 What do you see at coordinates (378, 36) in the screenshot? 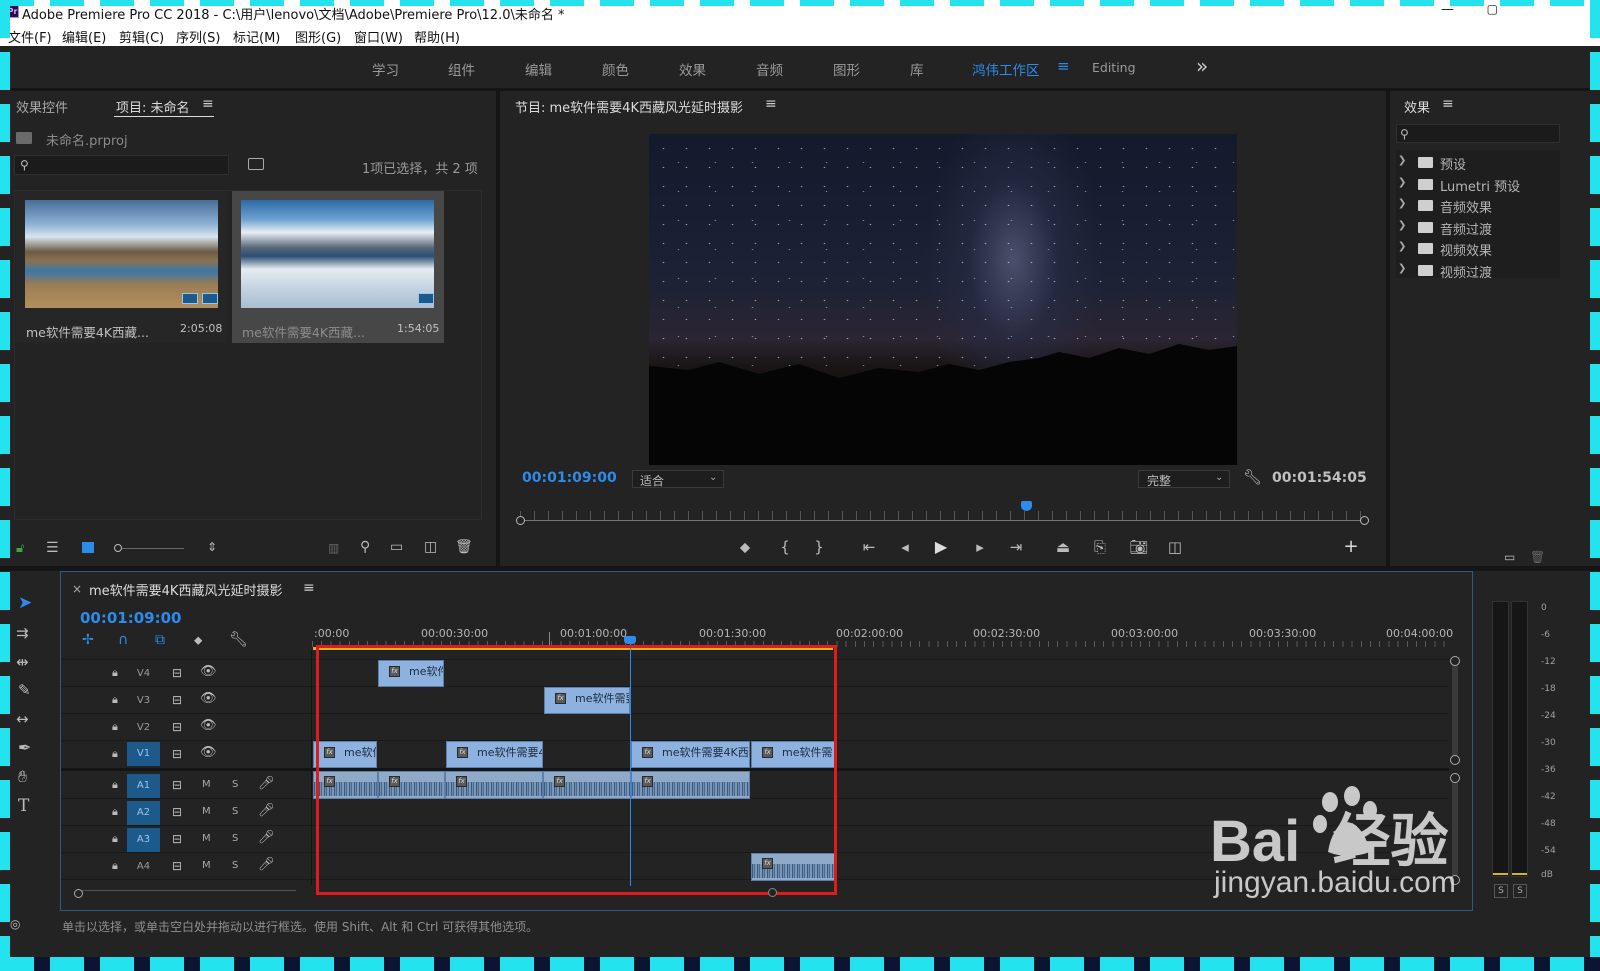
I see `menu-window: 窗口(W)` at bounding box center [378, 36].